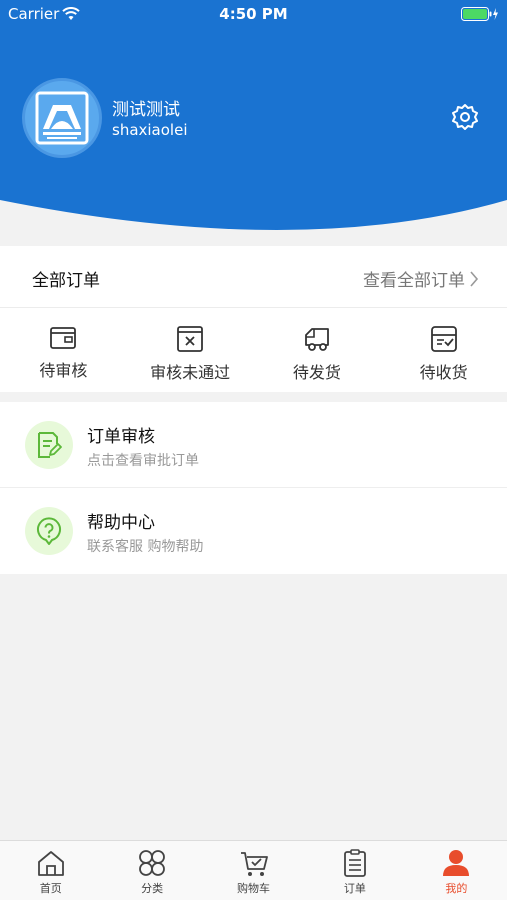 This screenshot has width=507, height=900. I want to click on orders-title: 全部订单, so click(66, 281).